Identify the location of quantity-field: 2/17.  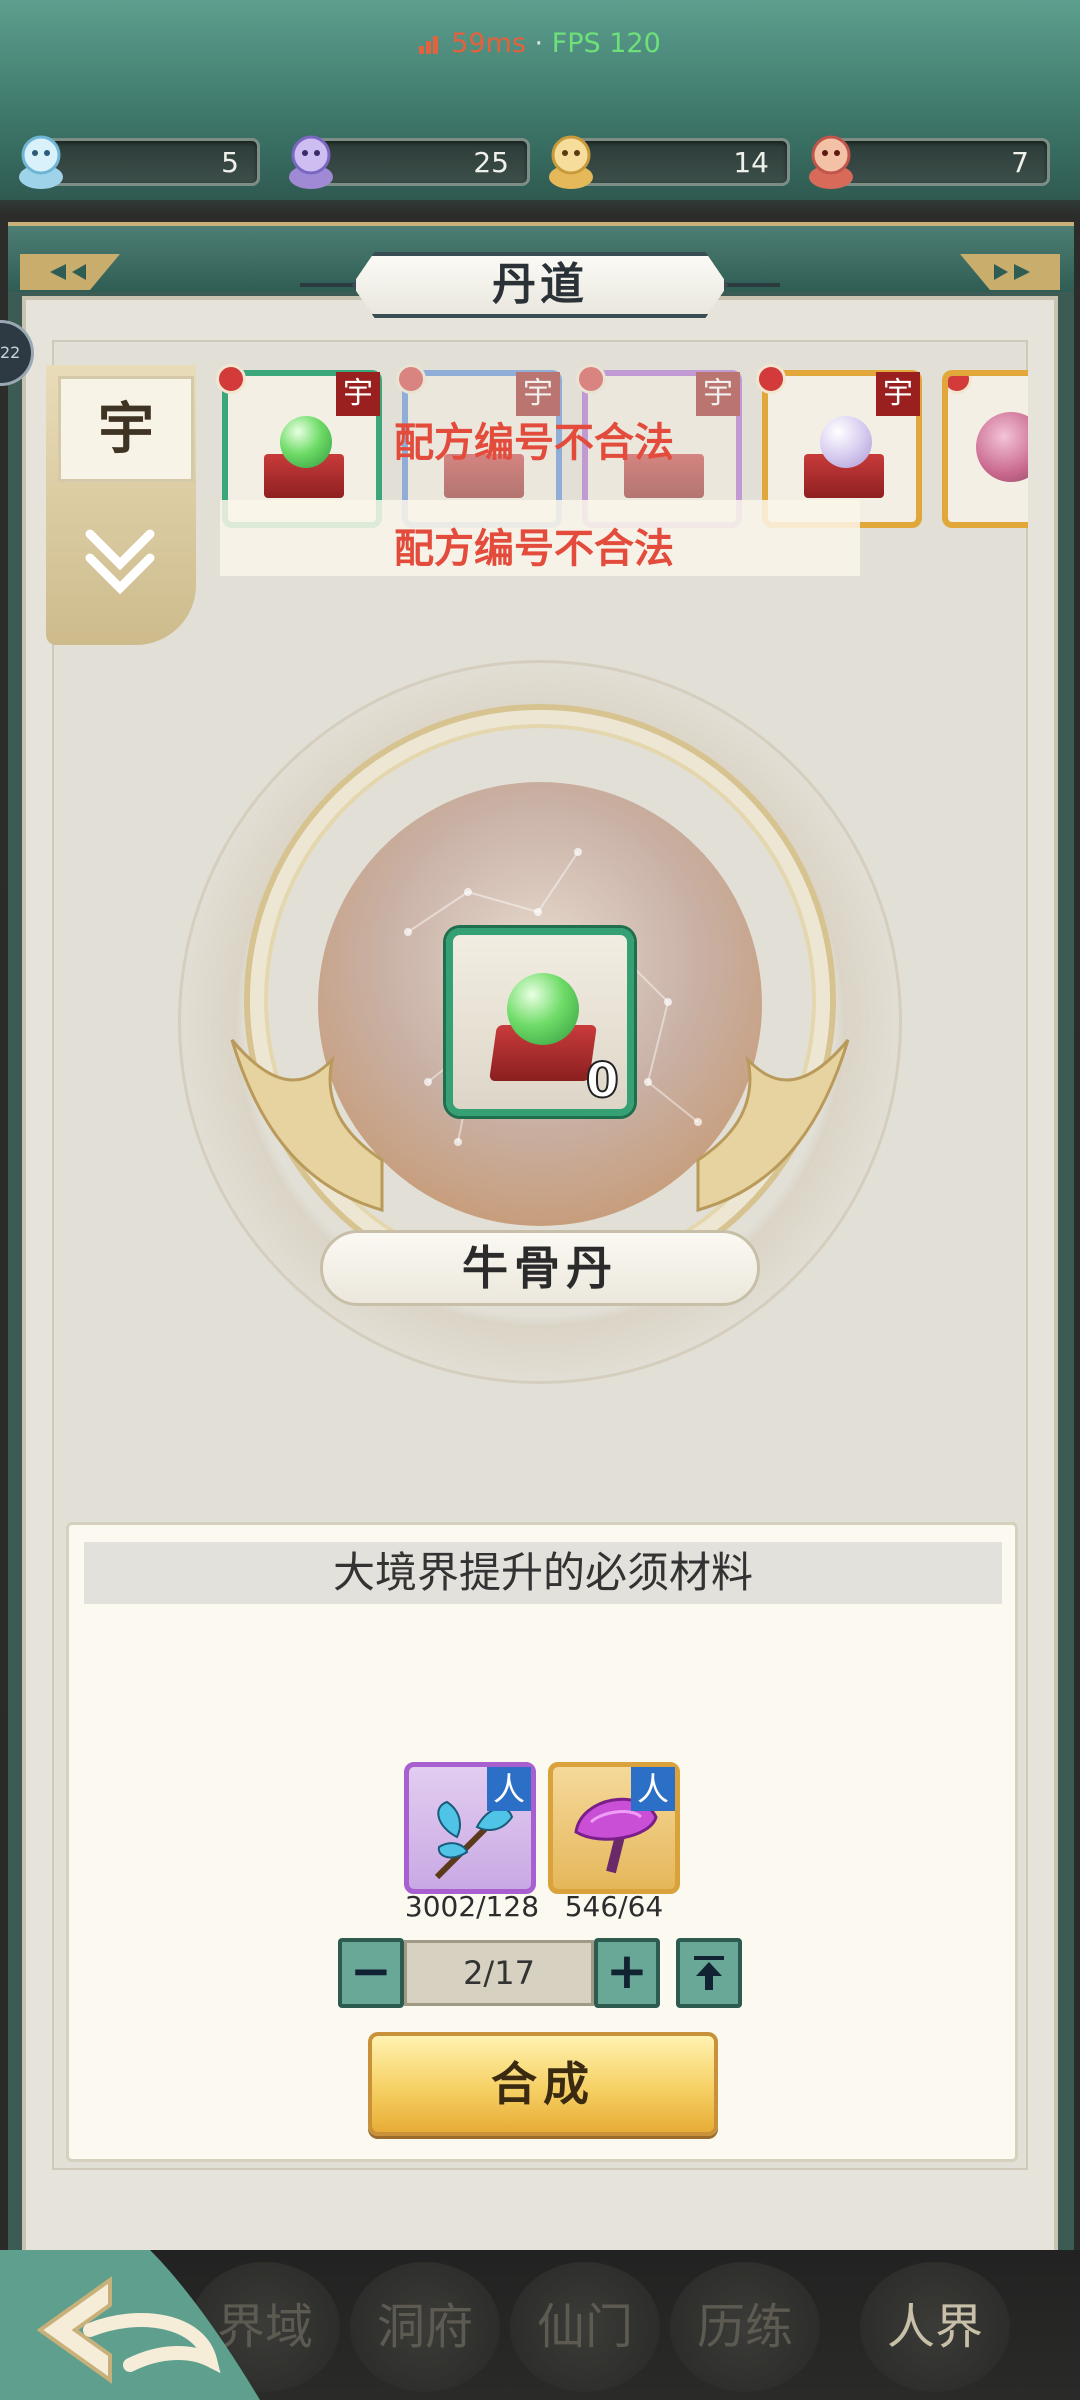
(499, 1973).